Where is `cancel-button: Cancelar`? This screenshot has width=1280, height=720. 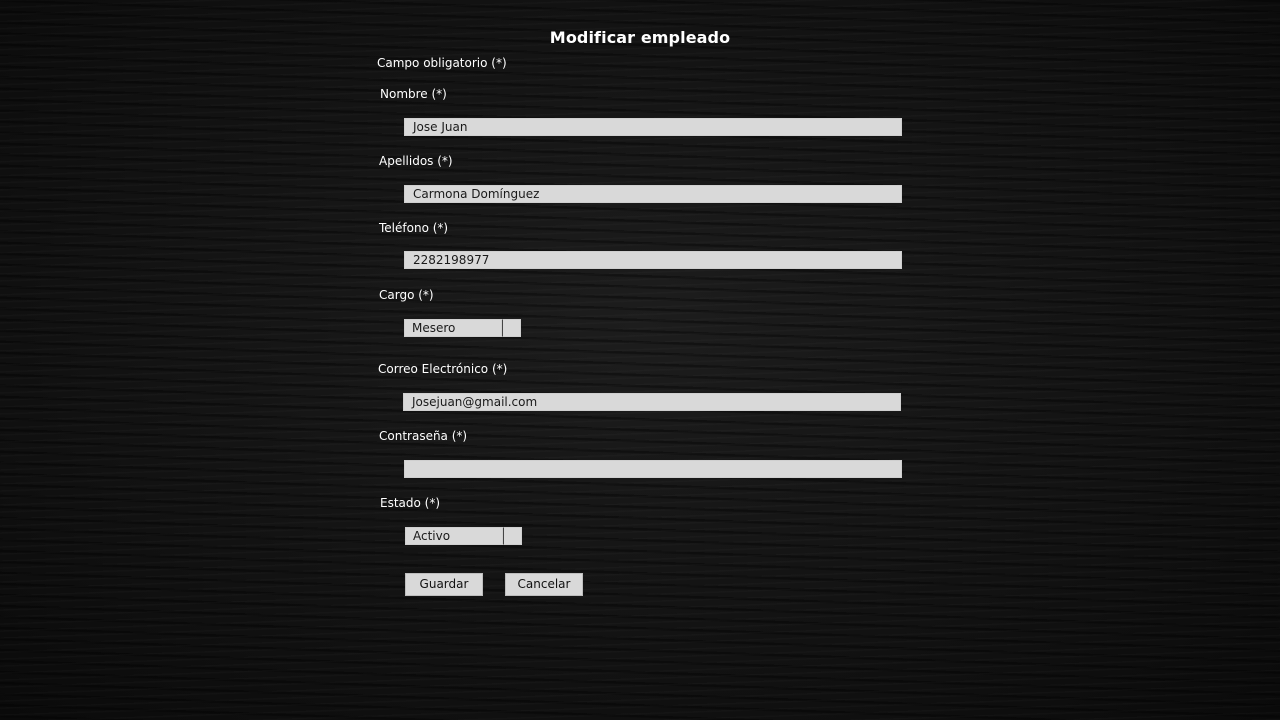 cancel-button: Cancelar is located at coordinates (544, 584).